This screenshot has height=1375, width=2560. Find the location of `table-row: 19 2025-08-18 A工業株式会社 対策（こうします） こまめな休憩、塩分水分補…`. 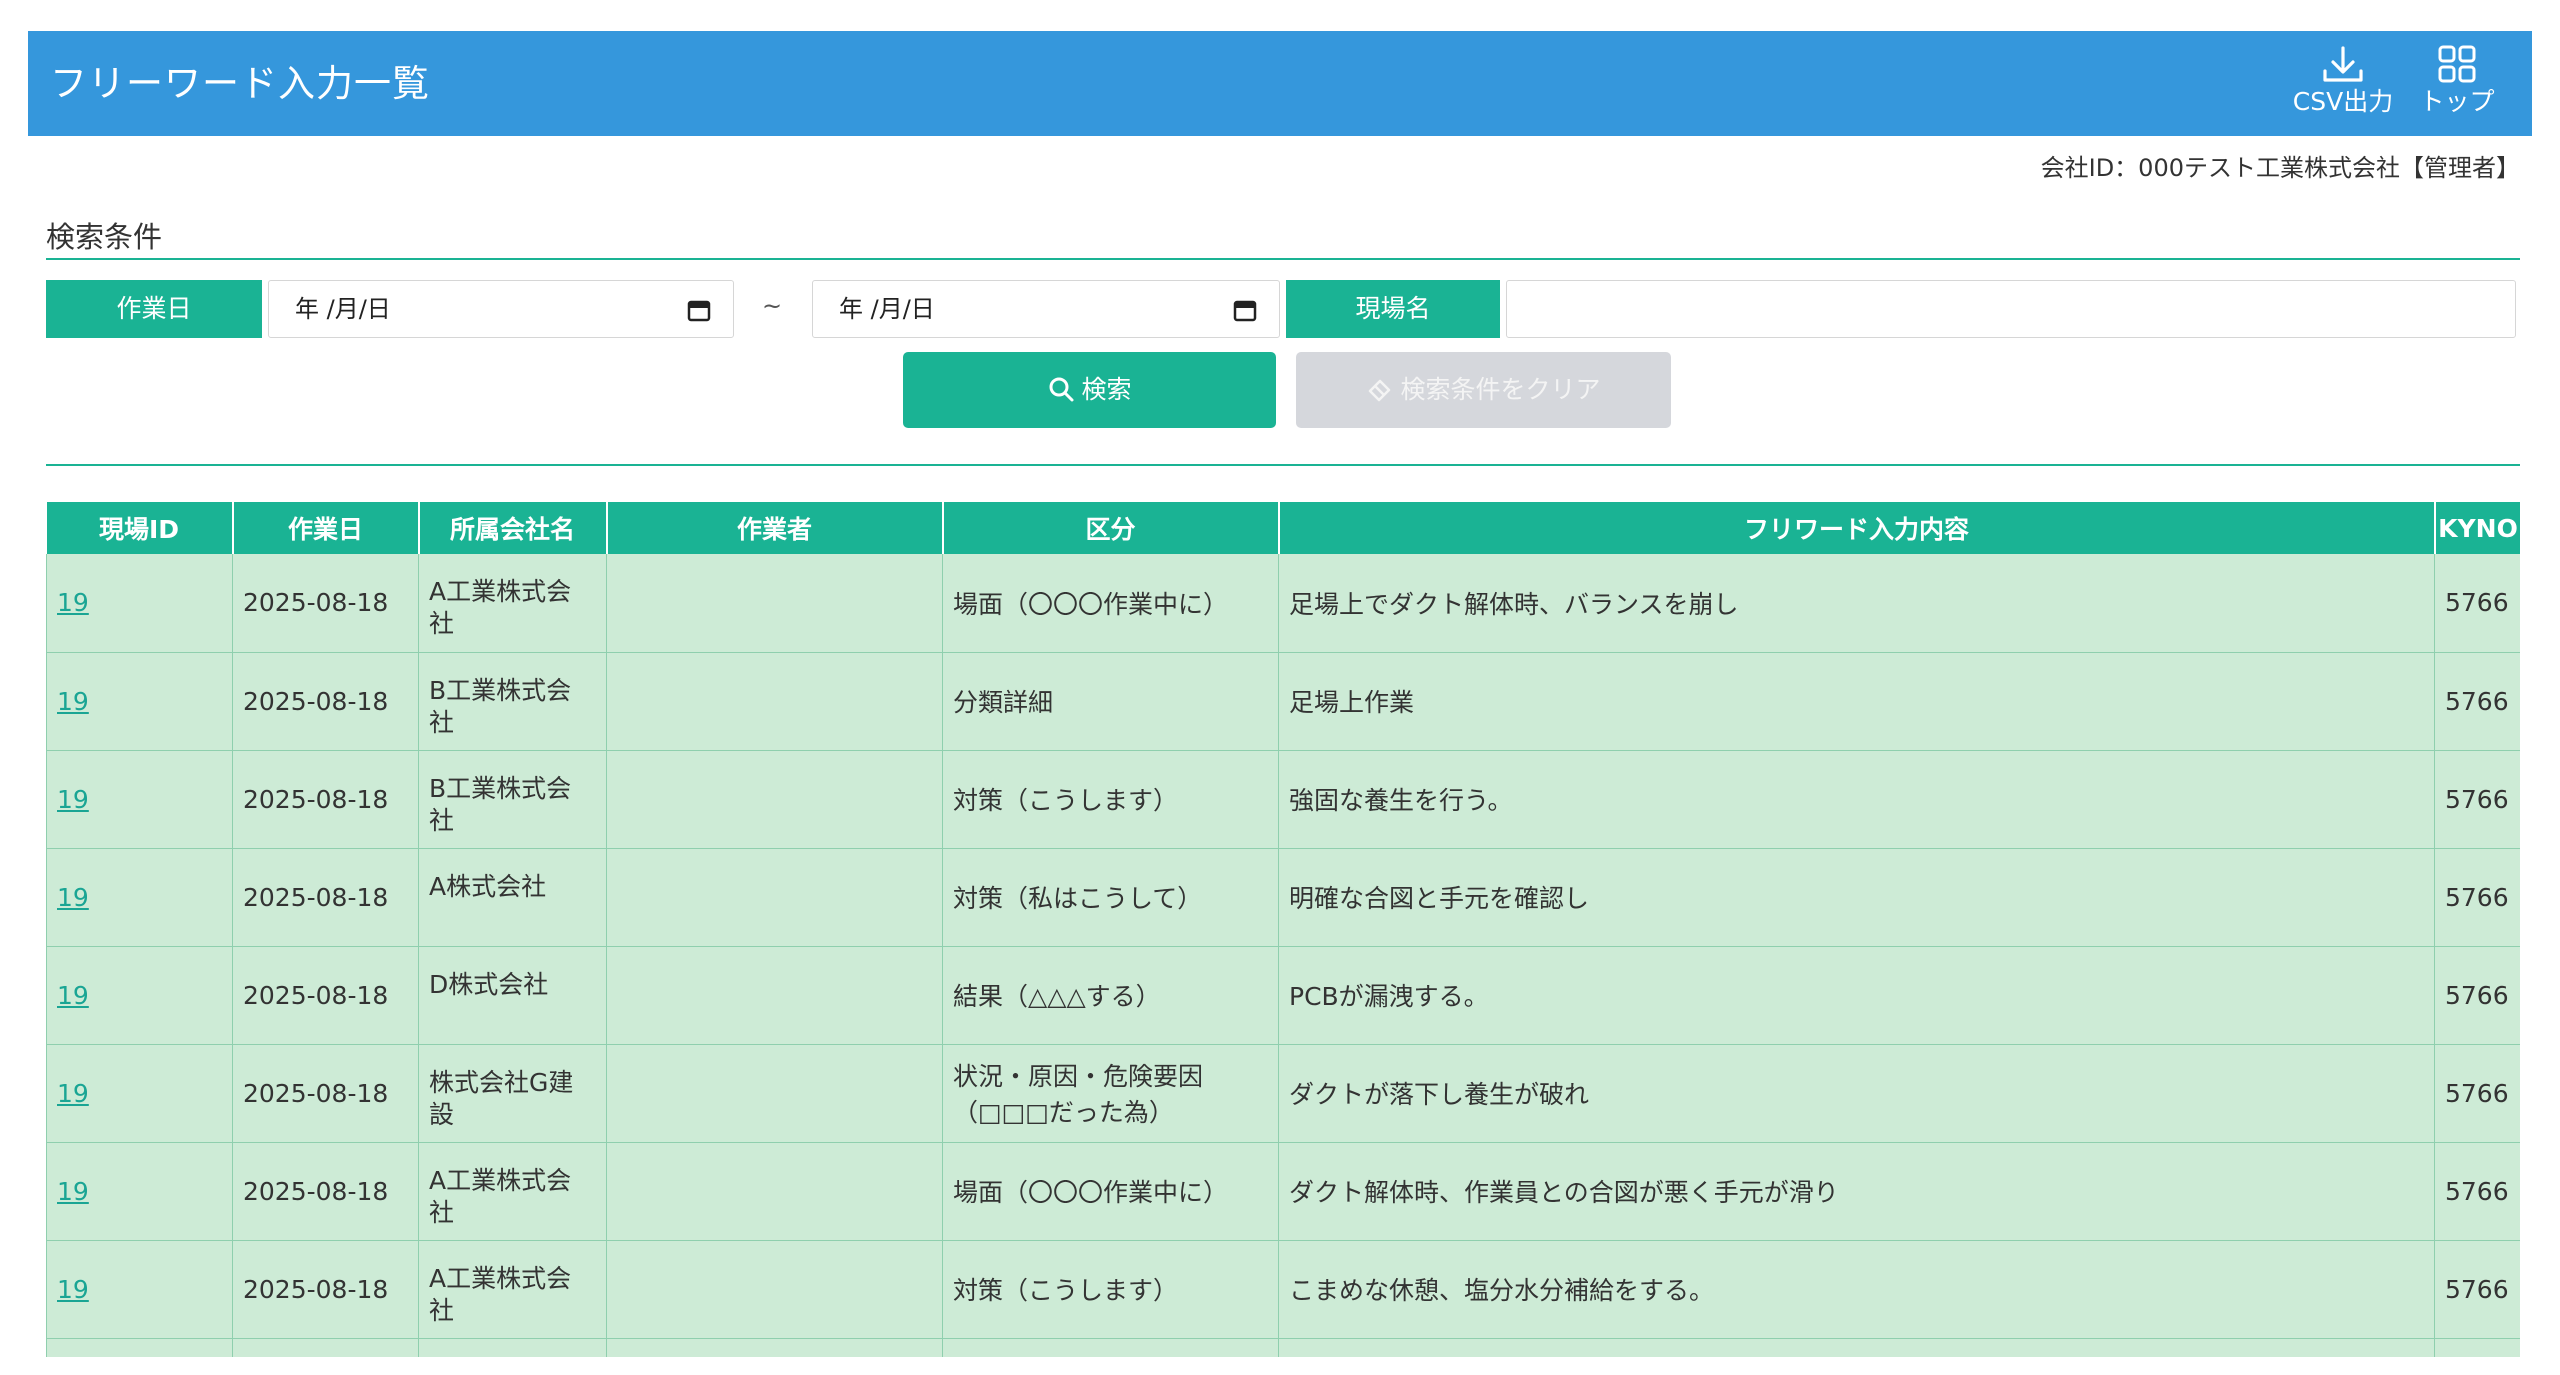

table-row: 19 2025-08-18 A工業株式会社 対策（こうします） こまめな休憩、塩分水分補… is located at coordinates (1283, 1289).